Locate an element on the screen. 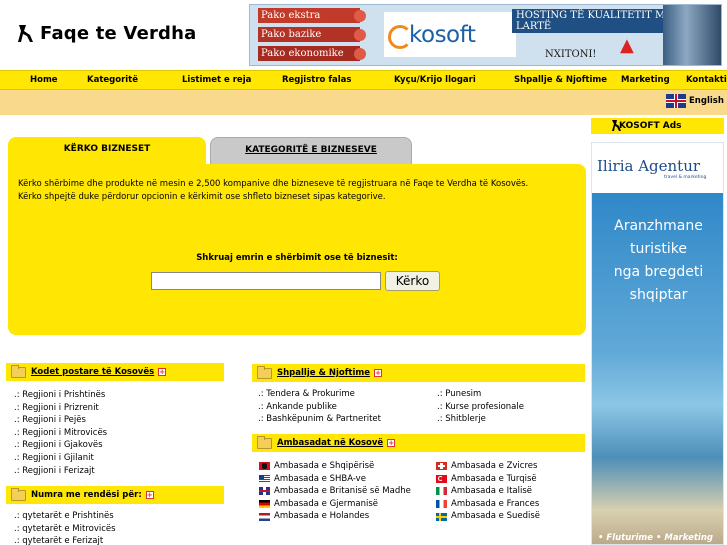  folder-icon is located at coordinates (264, 372).